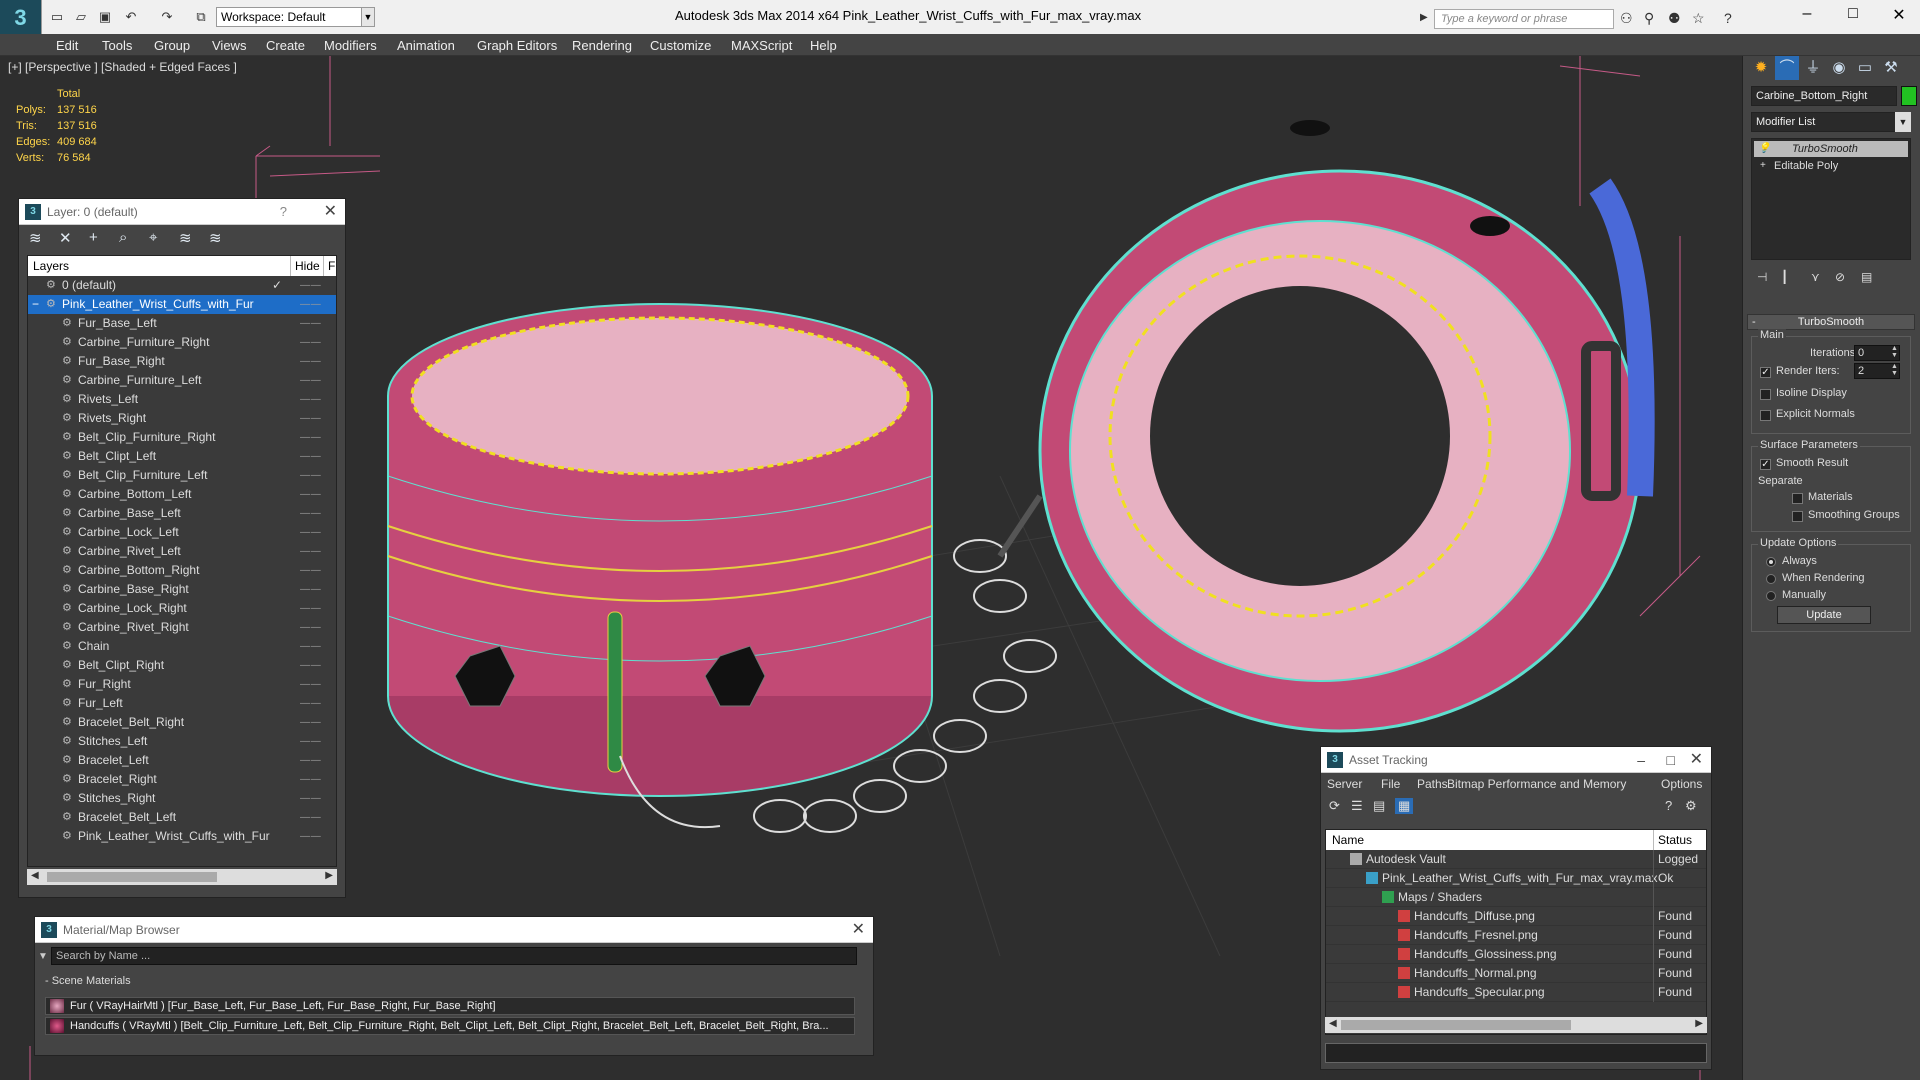  Describe the element at coordinates (182, 361) in the screenshot. I see `layer-item-row: ⚙ Fur_Base_Right — —` at that location.